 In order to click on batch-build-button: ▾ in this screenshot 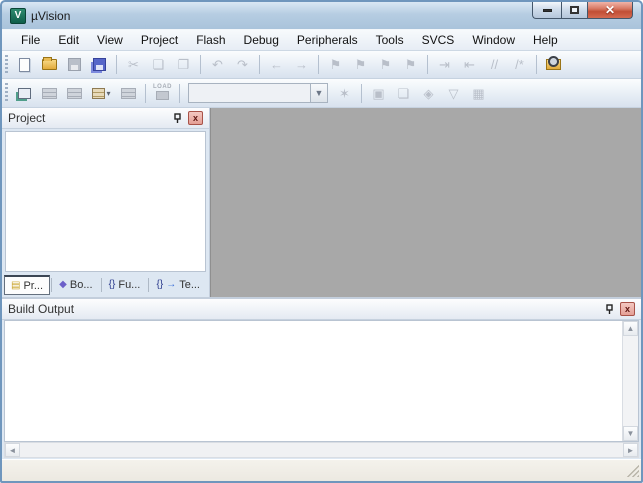, I will do `click(101, 93)`.